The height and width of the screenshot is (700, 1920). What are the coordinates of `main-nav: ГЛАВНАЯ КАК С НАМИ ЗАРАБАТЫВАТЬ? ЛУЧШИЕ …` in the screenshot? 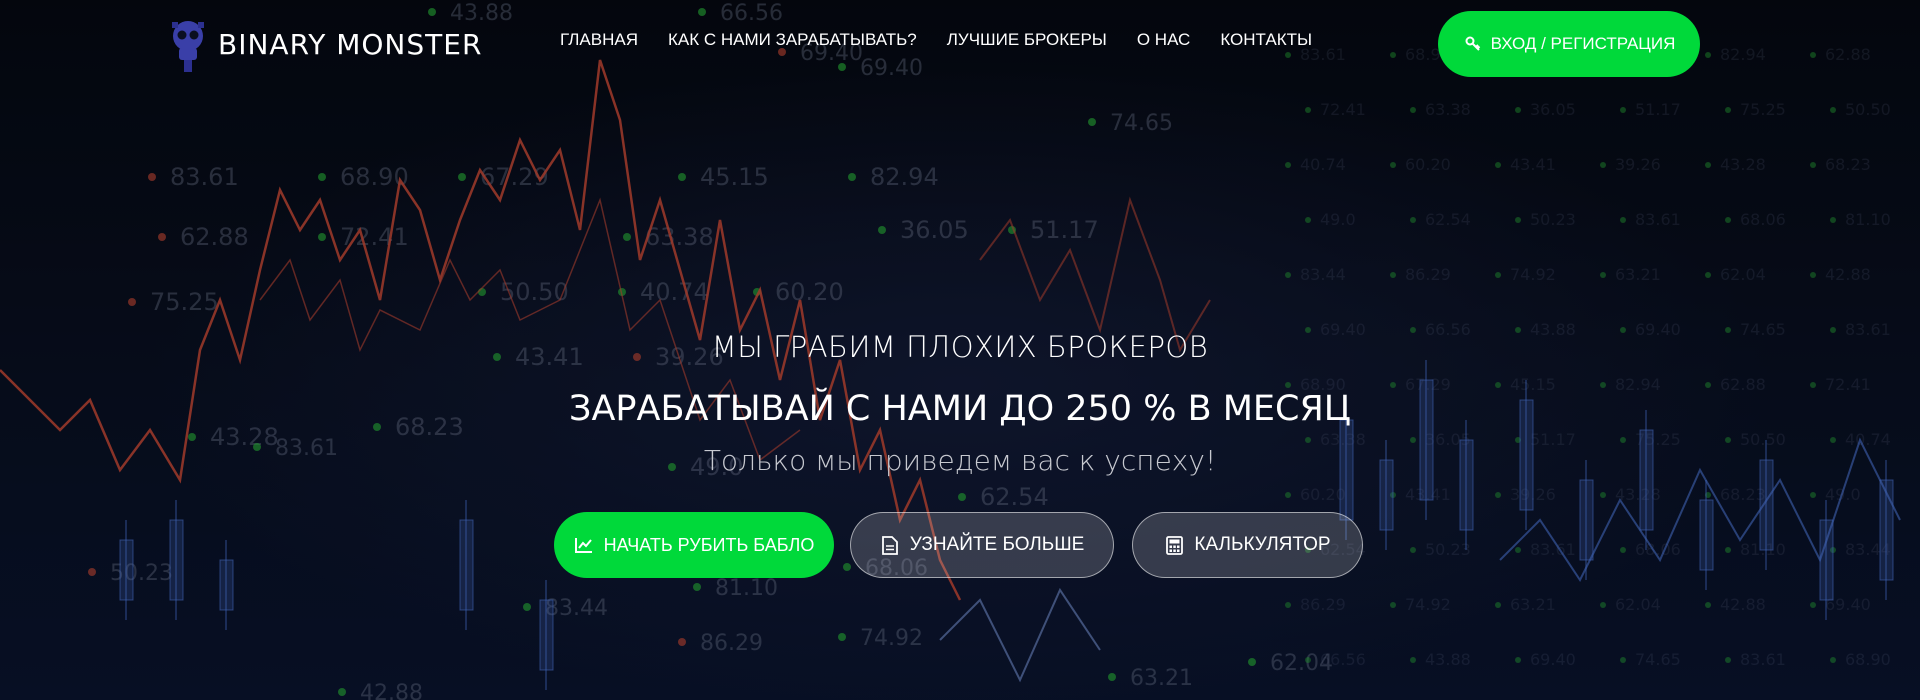 It's located at (936, 40).